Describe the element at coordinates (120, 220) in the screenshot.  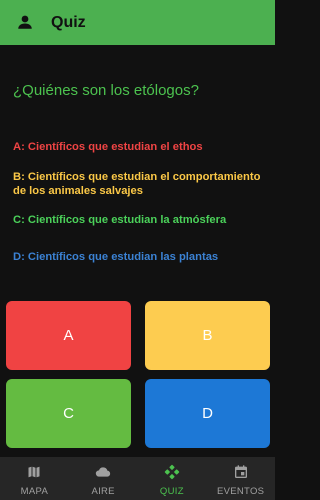
I see `option-c-text: C: Científicos que estudian la atmósfera` at that location.